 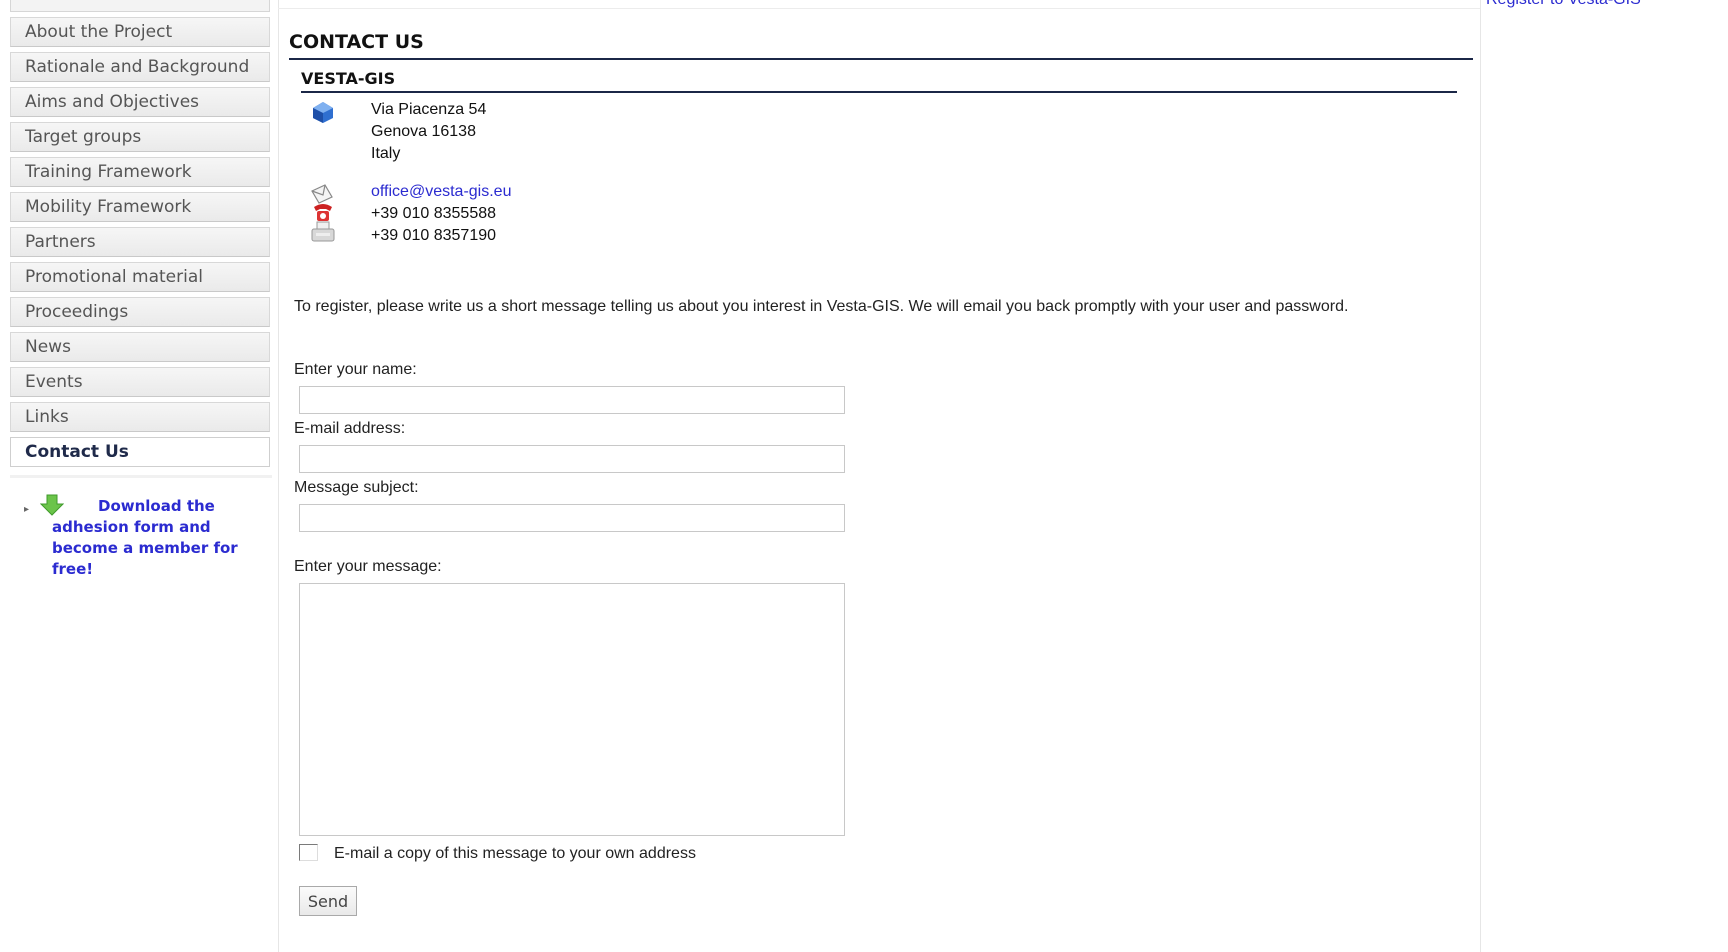 I want to click on header-rule, so click(x=879, y=8).